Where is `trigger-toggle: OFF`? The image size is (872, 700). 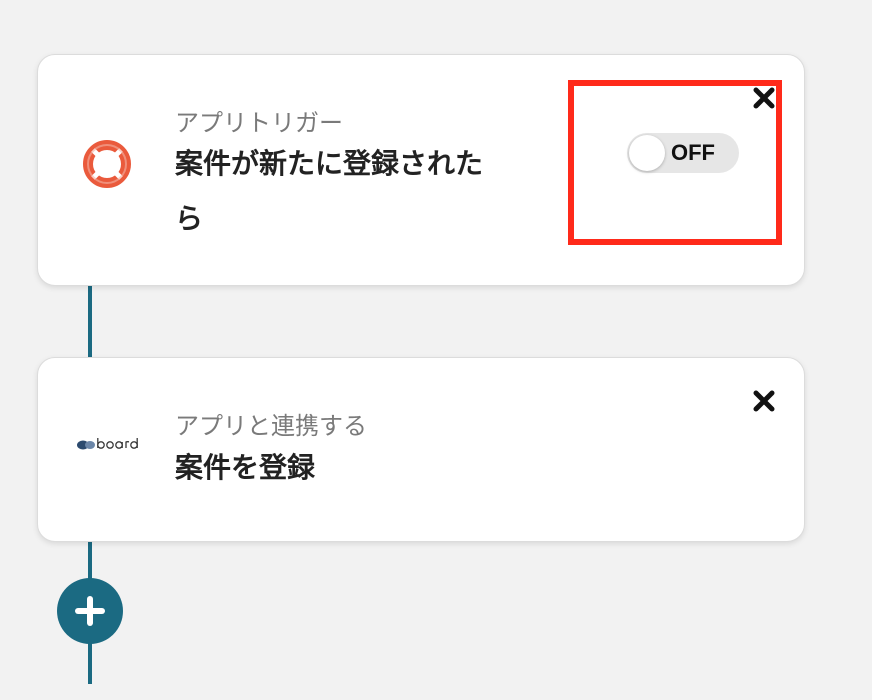
trigger-toggle: OFF is located at coordinates (683, 153).